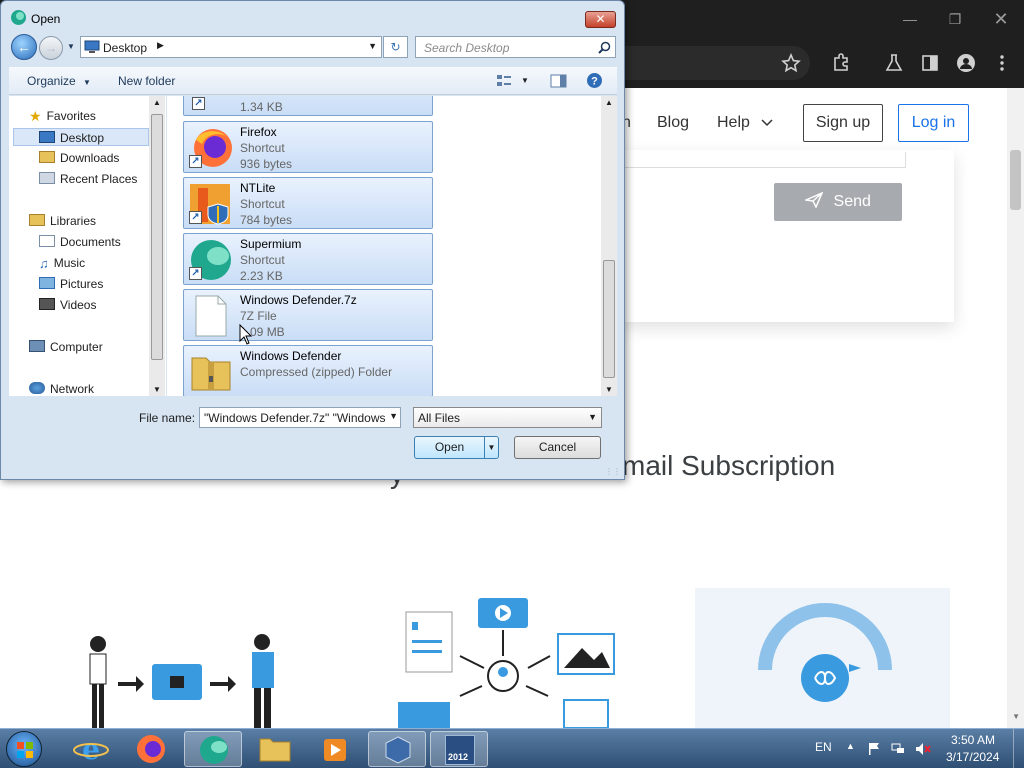 This screenshot has width=1024, height=768. What do you see at coordinates (79, 158) in the screenshot?
I see `nav-downloads: Downloads` at bounding box center [79, 158].